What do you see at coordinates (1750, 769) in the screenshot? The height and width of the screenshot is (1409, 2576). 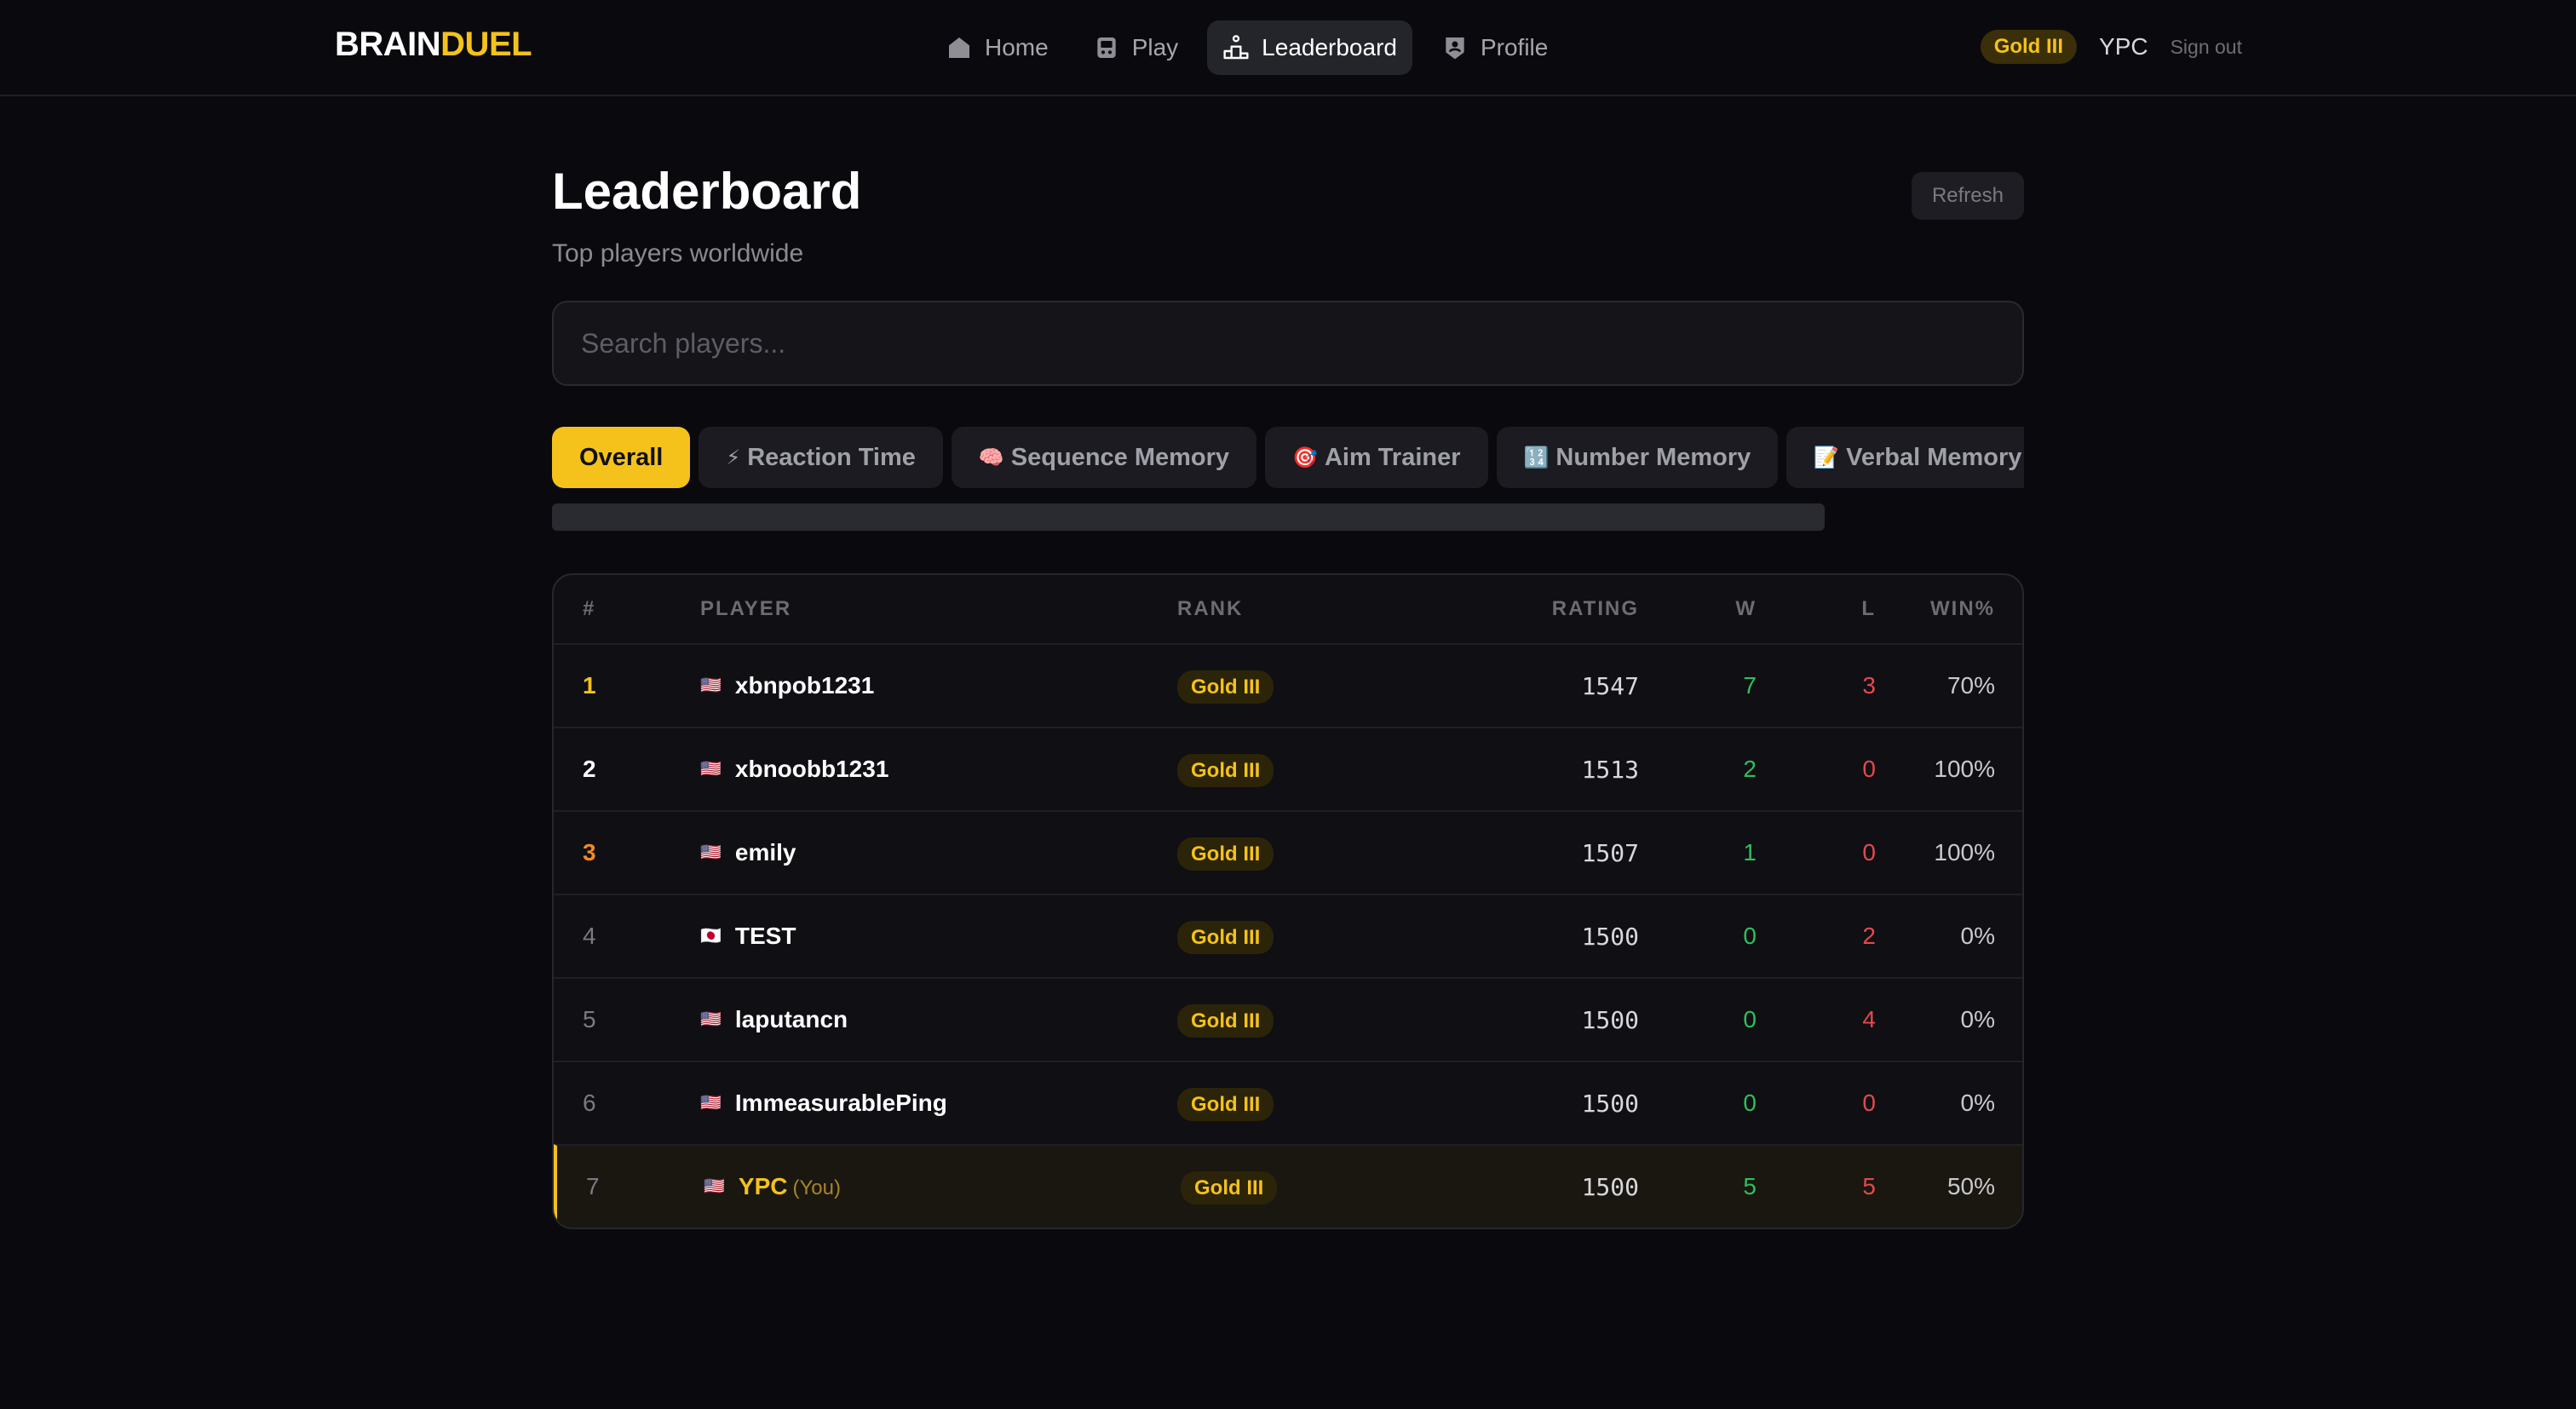 I see `wins-value: 2` at bounding box center [1750, 769].